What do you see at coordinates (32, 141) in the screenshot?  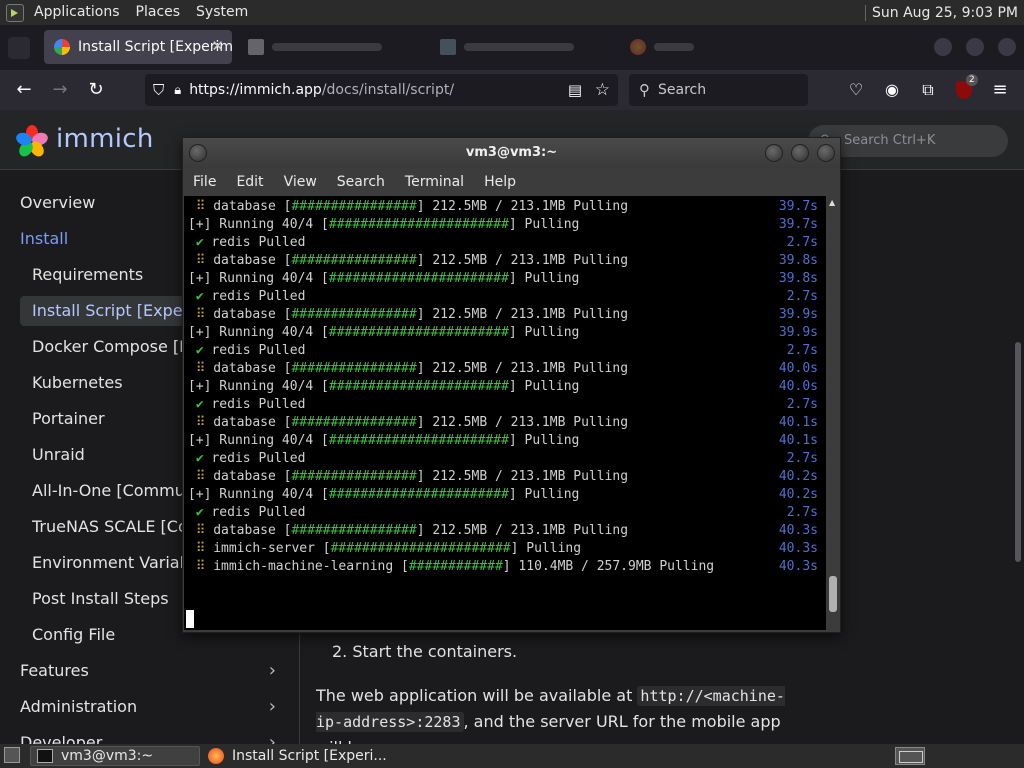 I see `immich-logo-icon` at bounding box center [32, 141].